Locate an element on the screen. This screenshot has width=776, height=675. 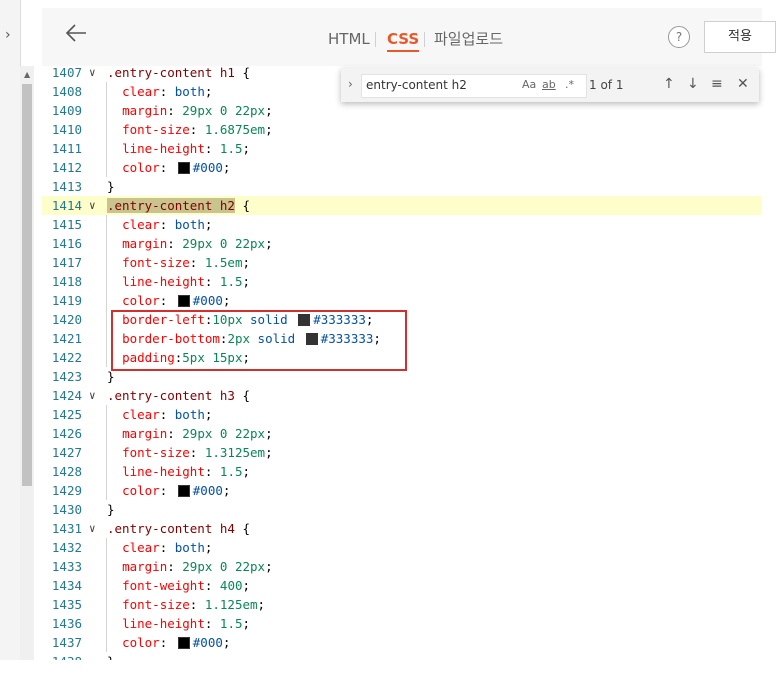
scrollbar-thumb is located at coordinates (27, 285).